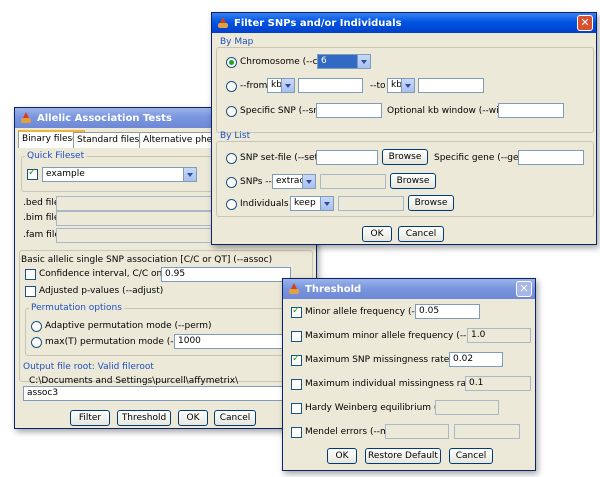  I want to click on from-radio, so click(231, 86).